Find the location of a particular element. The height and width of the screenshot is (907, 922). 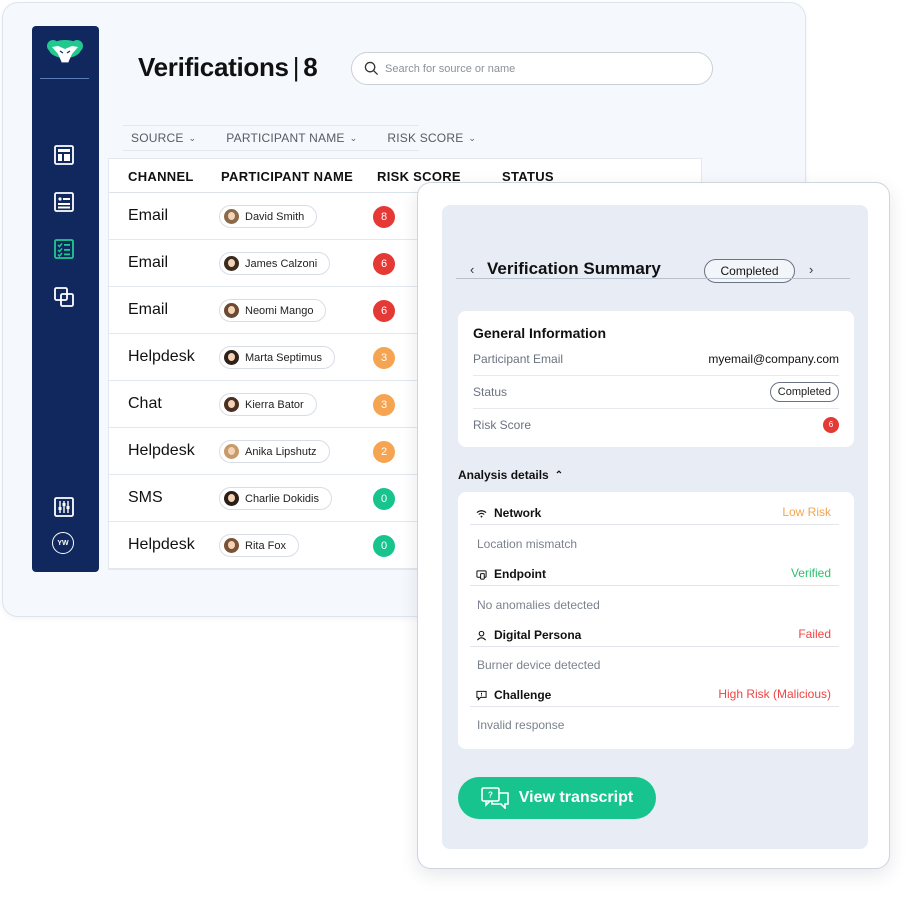

search-box is located at coordinates (532, 68).